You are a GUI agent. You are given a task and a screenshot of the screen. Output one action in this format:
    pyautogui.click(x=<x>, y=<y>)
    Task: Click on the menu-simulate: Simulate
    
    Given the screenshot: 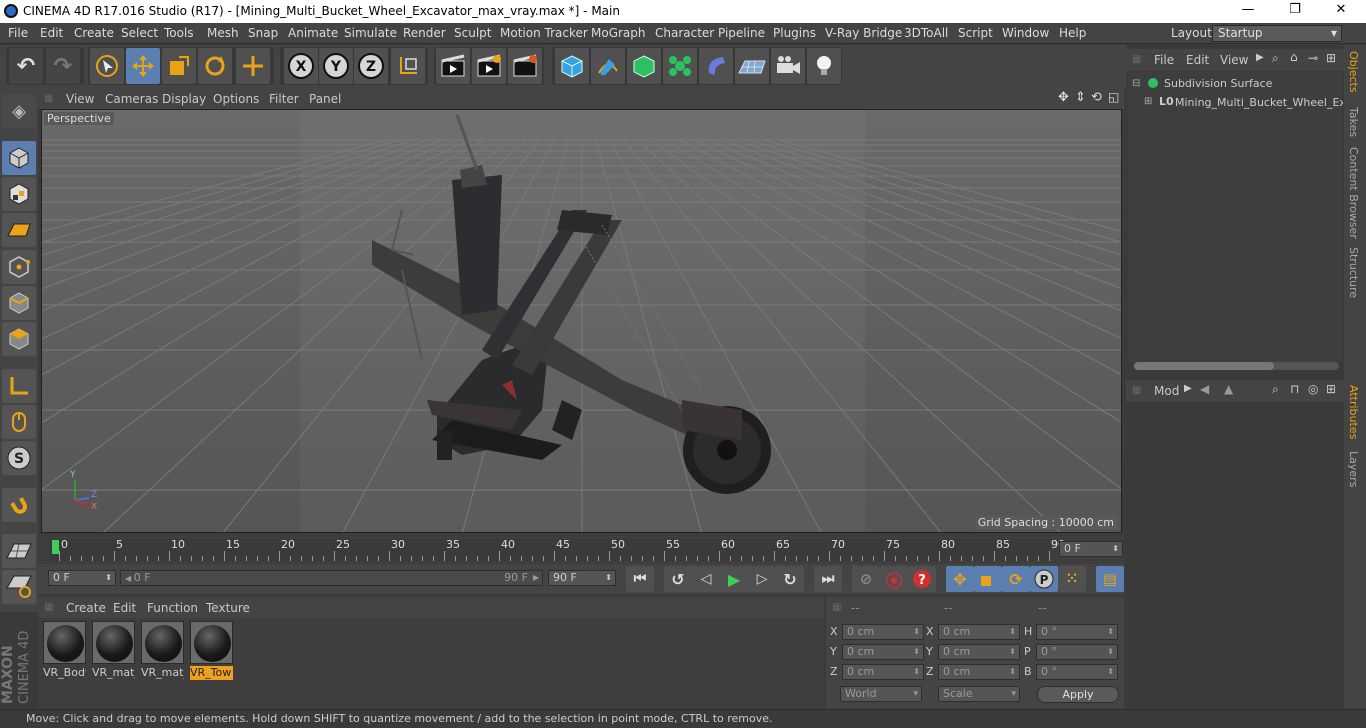 What is the action you would take?
    pyautogui.click(x=370, y=33)
    